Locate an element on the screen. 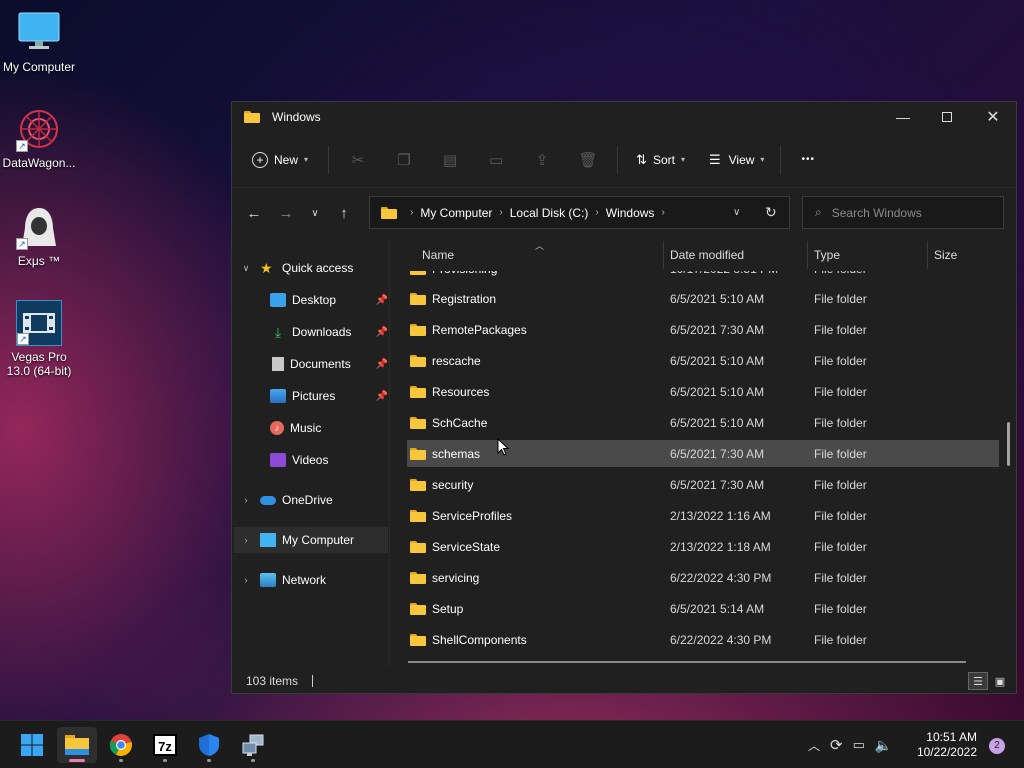 This screenshot has width=1024, height=768. nav-item-music: ♪ Music is located at coordinates (329, 428).